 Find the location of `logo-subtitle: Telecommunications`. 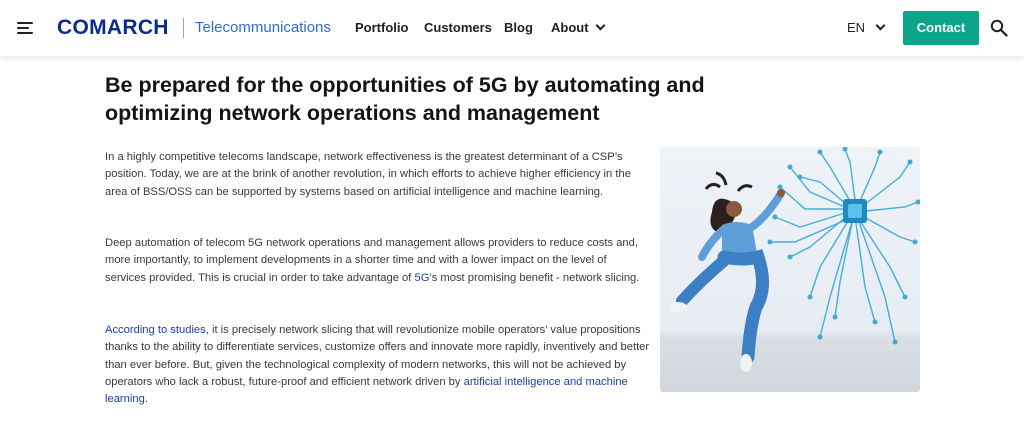

logo-subtitle: Telecommunications is located at coordinates (263, 28).